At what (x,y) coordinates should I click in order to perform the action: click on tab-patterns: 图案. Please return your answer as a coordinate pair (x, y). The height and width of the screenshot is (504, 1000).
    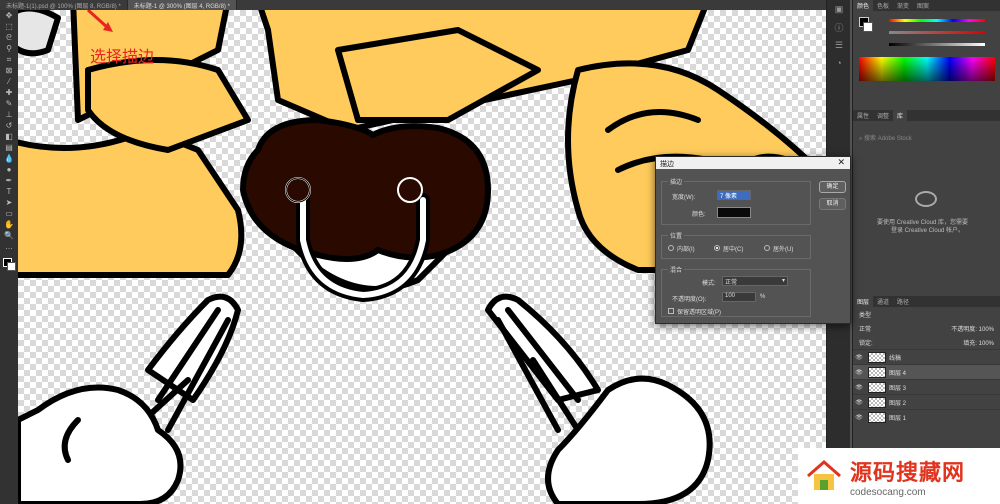
    Looking at the image, I should click on (923, 5).